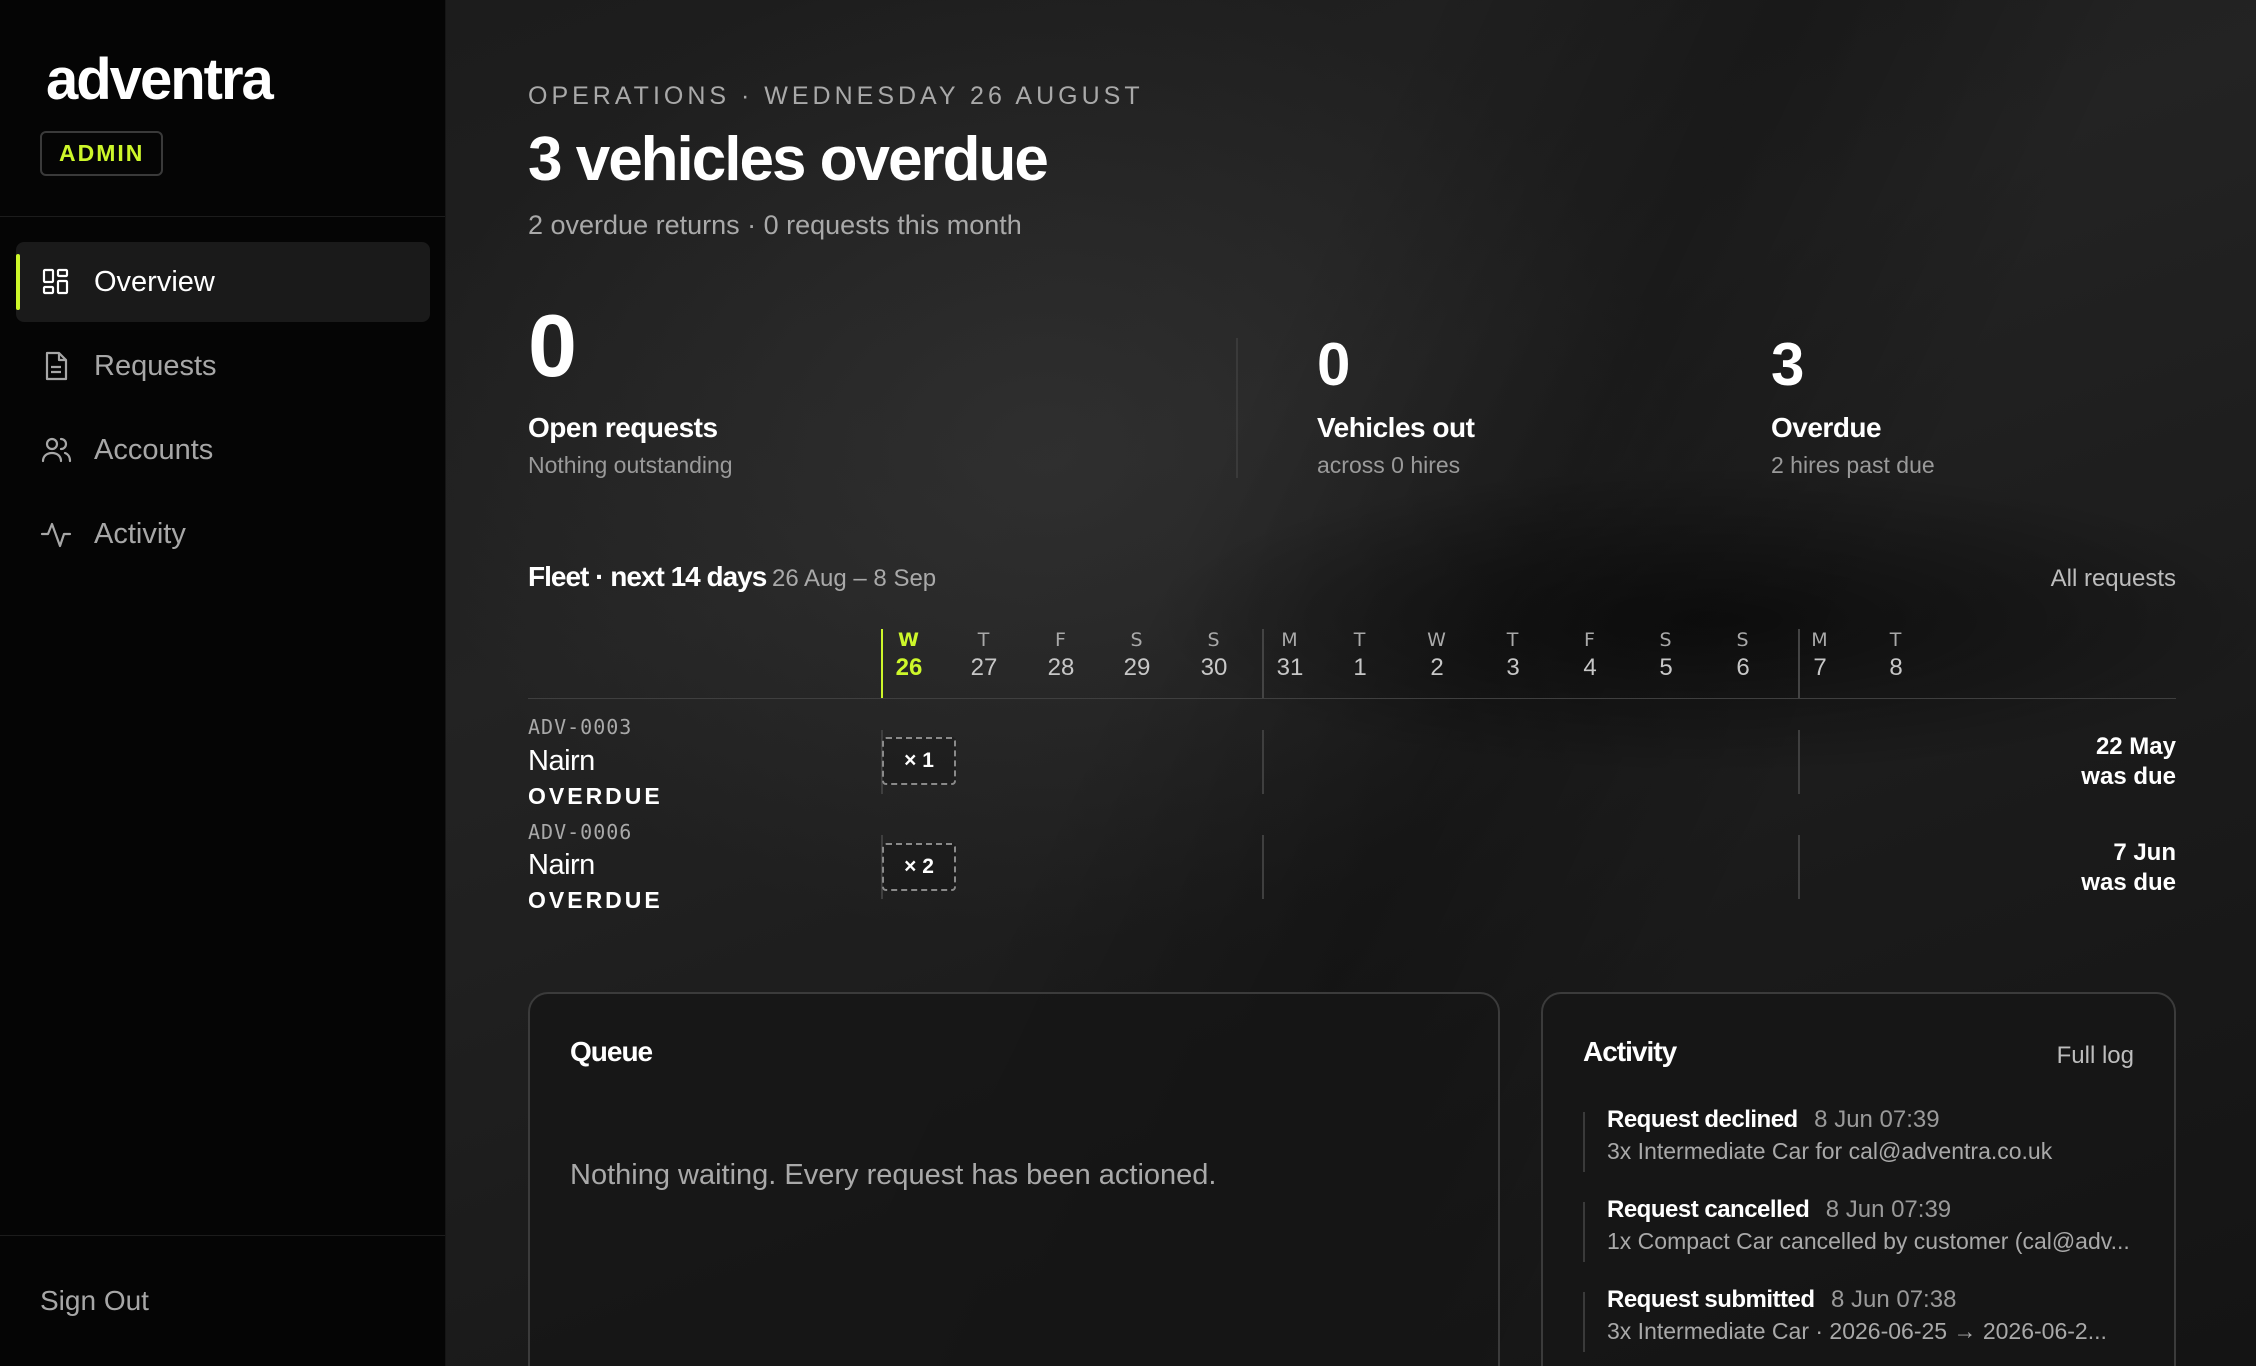 This screenshot has height=1366, width=2256. What do you see at coordinates (56, 450) in the screenshot?
I see `users-icon` at bounding box center [56, 450].